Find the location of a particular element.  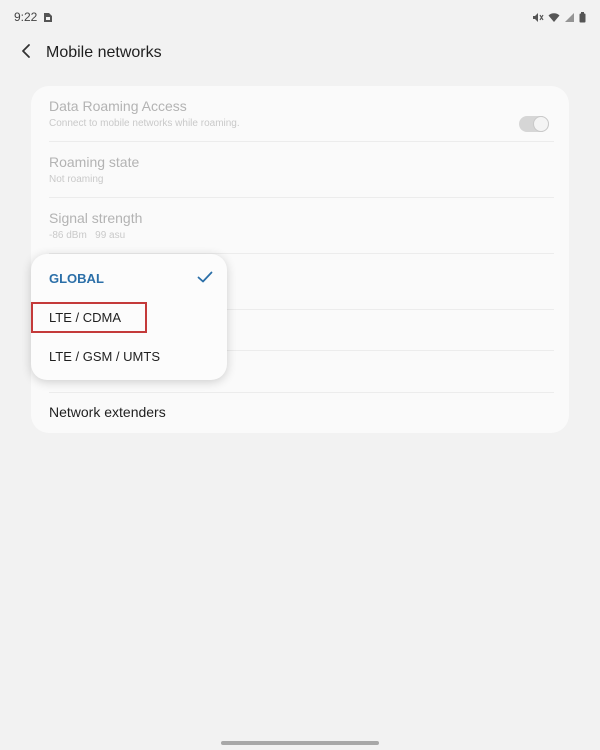

network-option-lte-cdma: LTE / CDMA is located at coordinates (129, 317).